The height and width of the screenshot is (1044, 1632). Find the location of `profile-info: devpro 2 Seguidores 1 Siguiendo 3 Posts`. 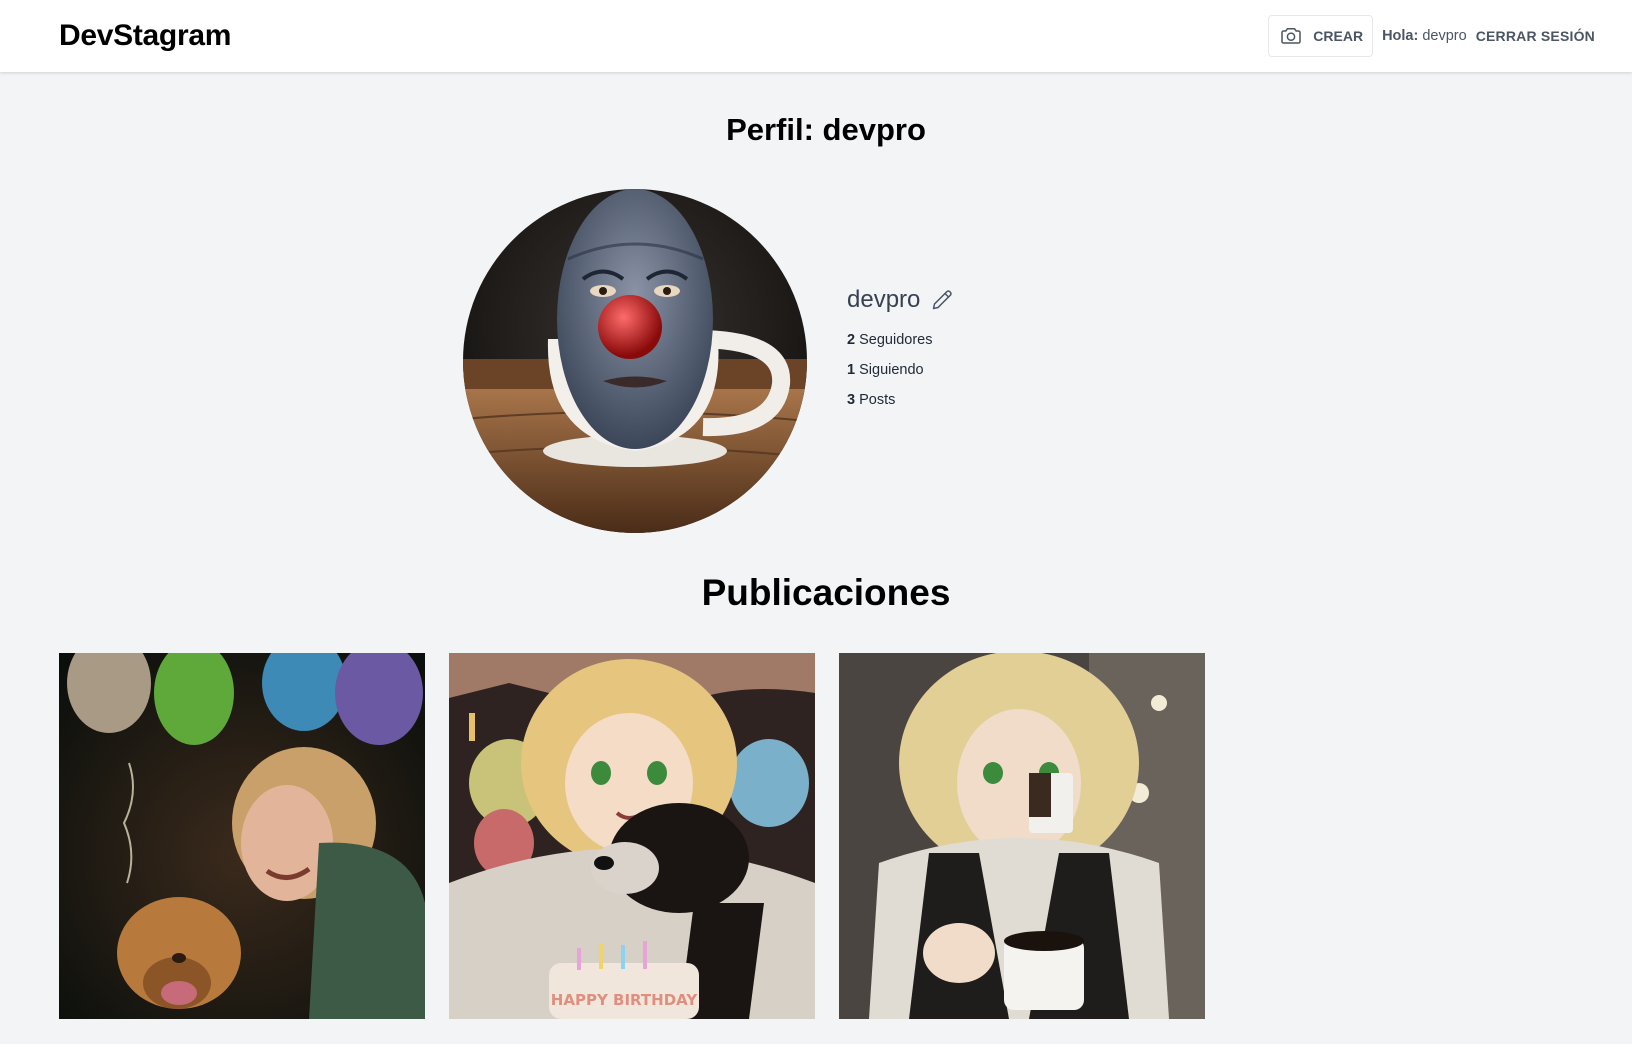

profile-info: devpro 2 Seguidores 1 Siguiendo 3 Posts is located at coordinates (900, 347).